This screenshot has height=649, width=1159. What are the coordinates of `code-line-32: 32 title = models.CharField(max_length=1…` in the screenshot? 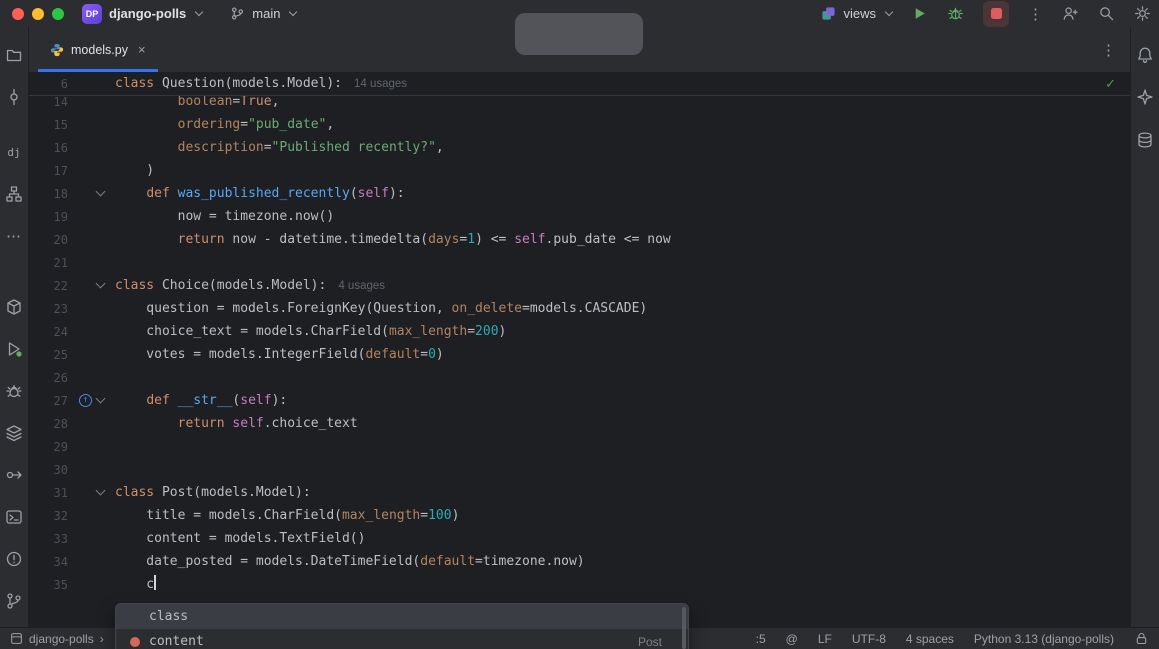 It's located at (579, 515).